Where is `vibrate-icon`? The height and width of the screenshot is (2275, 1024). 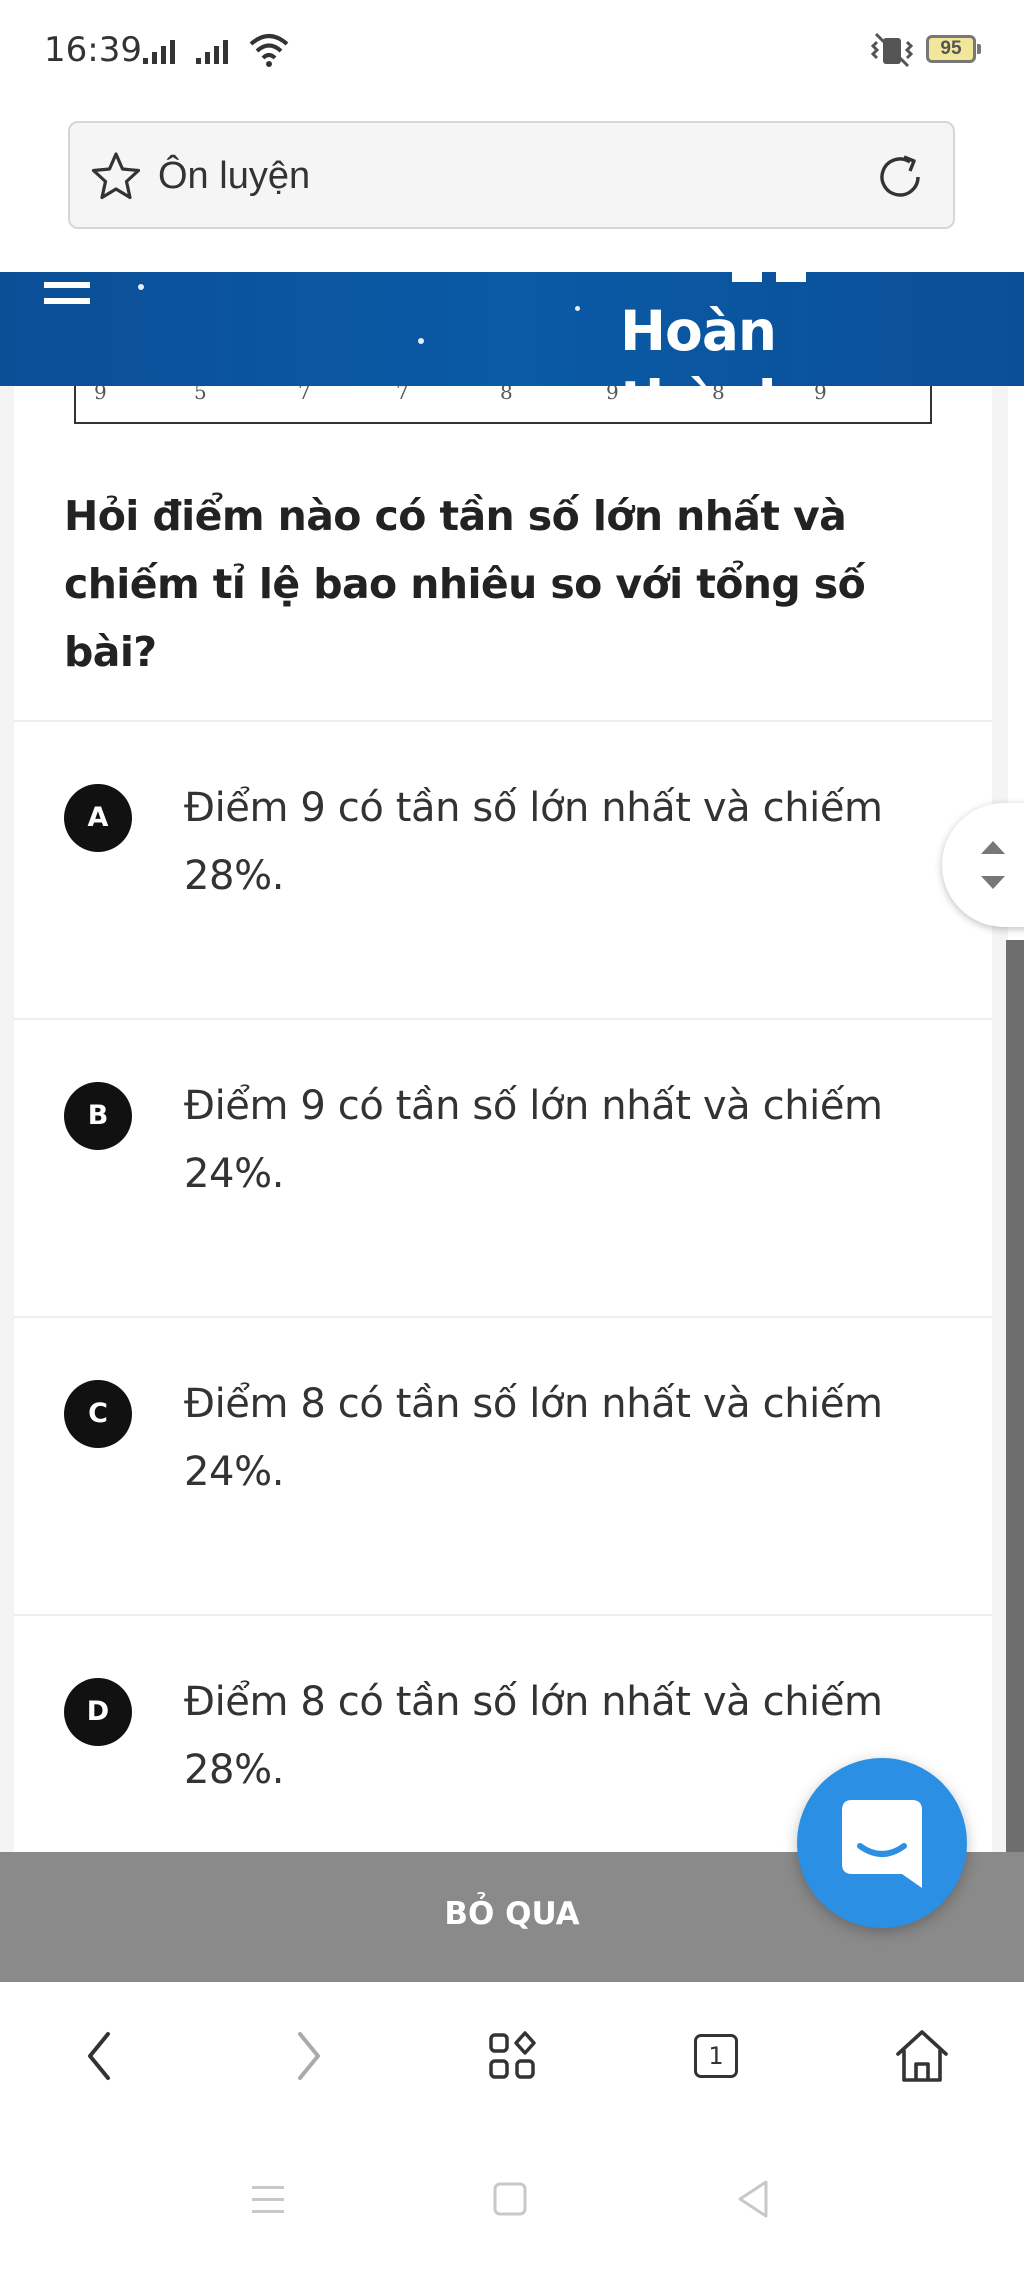 vibrate-icon is located at coordinates (892, 50).